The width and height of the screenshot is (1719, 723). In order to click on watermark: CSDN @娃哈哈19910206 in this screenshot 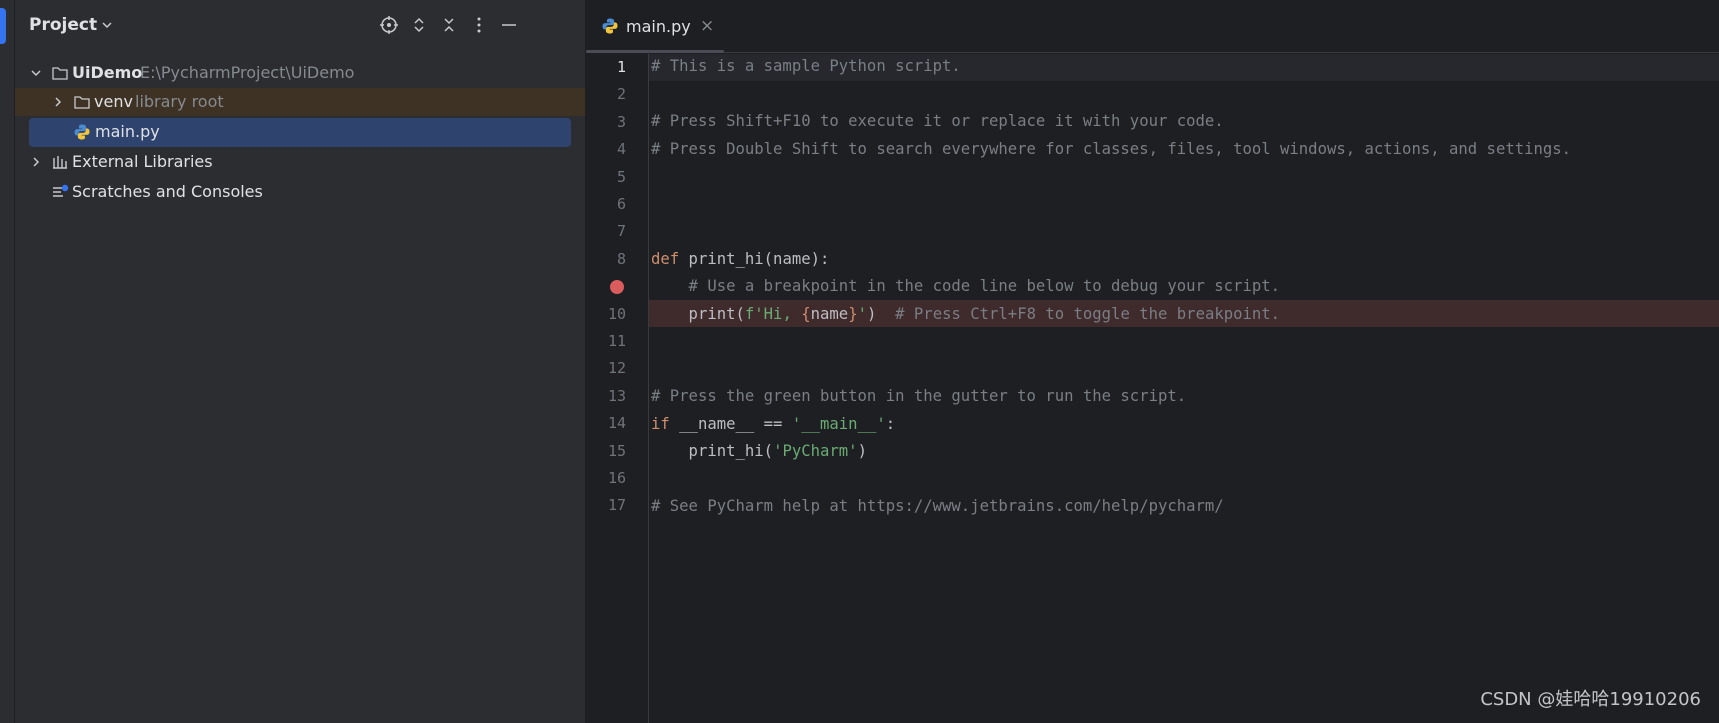, I will do `click(1590, 699)`.